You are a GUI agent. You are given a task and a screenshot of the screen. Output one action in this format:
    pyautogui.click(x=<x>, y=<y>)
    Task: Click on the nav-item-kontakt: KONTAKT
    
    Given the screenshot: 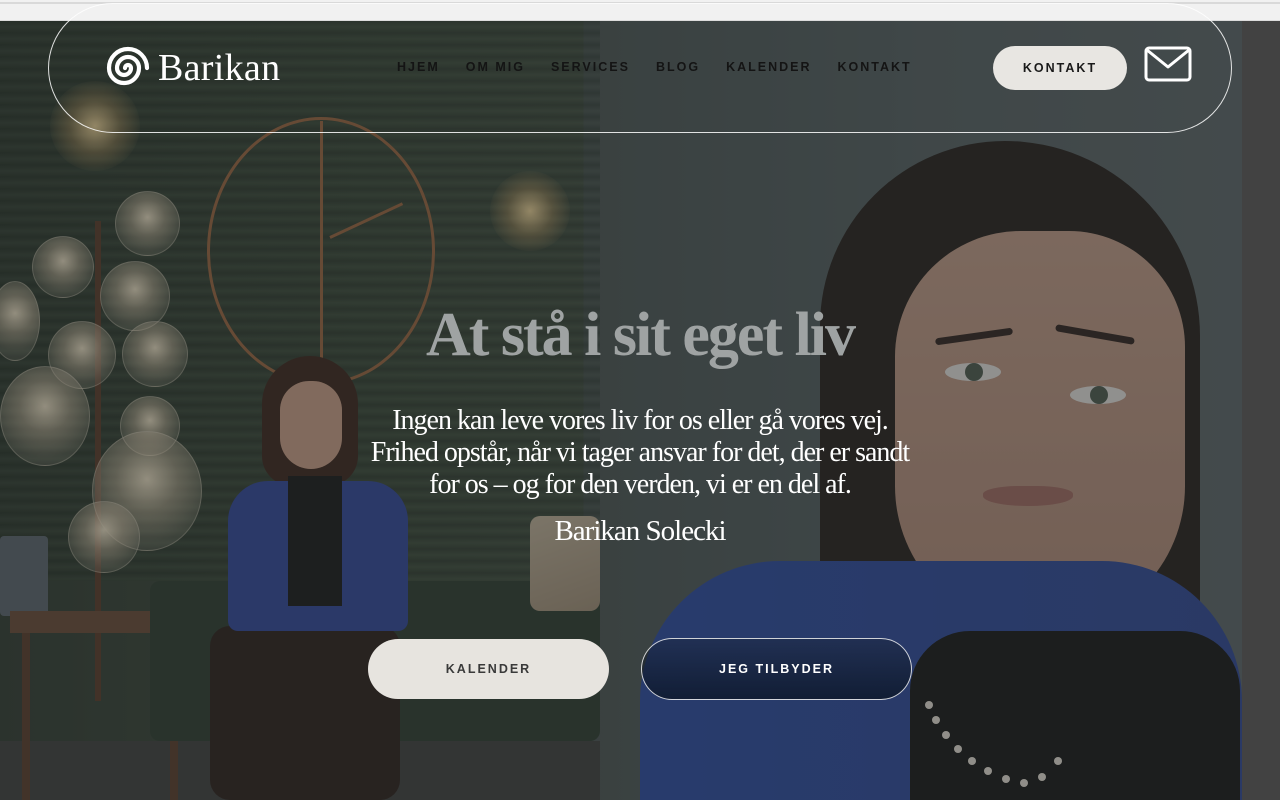 What is the action you would take?
    pyautogui.click(x=875, y=67)
    